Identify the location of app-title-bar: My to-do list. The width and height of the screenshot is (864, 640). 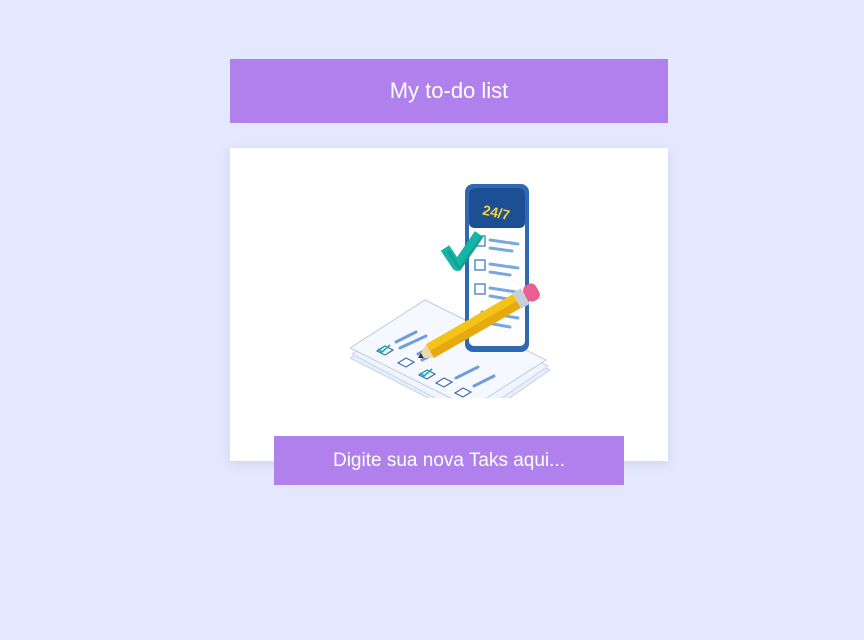
(449, 91).